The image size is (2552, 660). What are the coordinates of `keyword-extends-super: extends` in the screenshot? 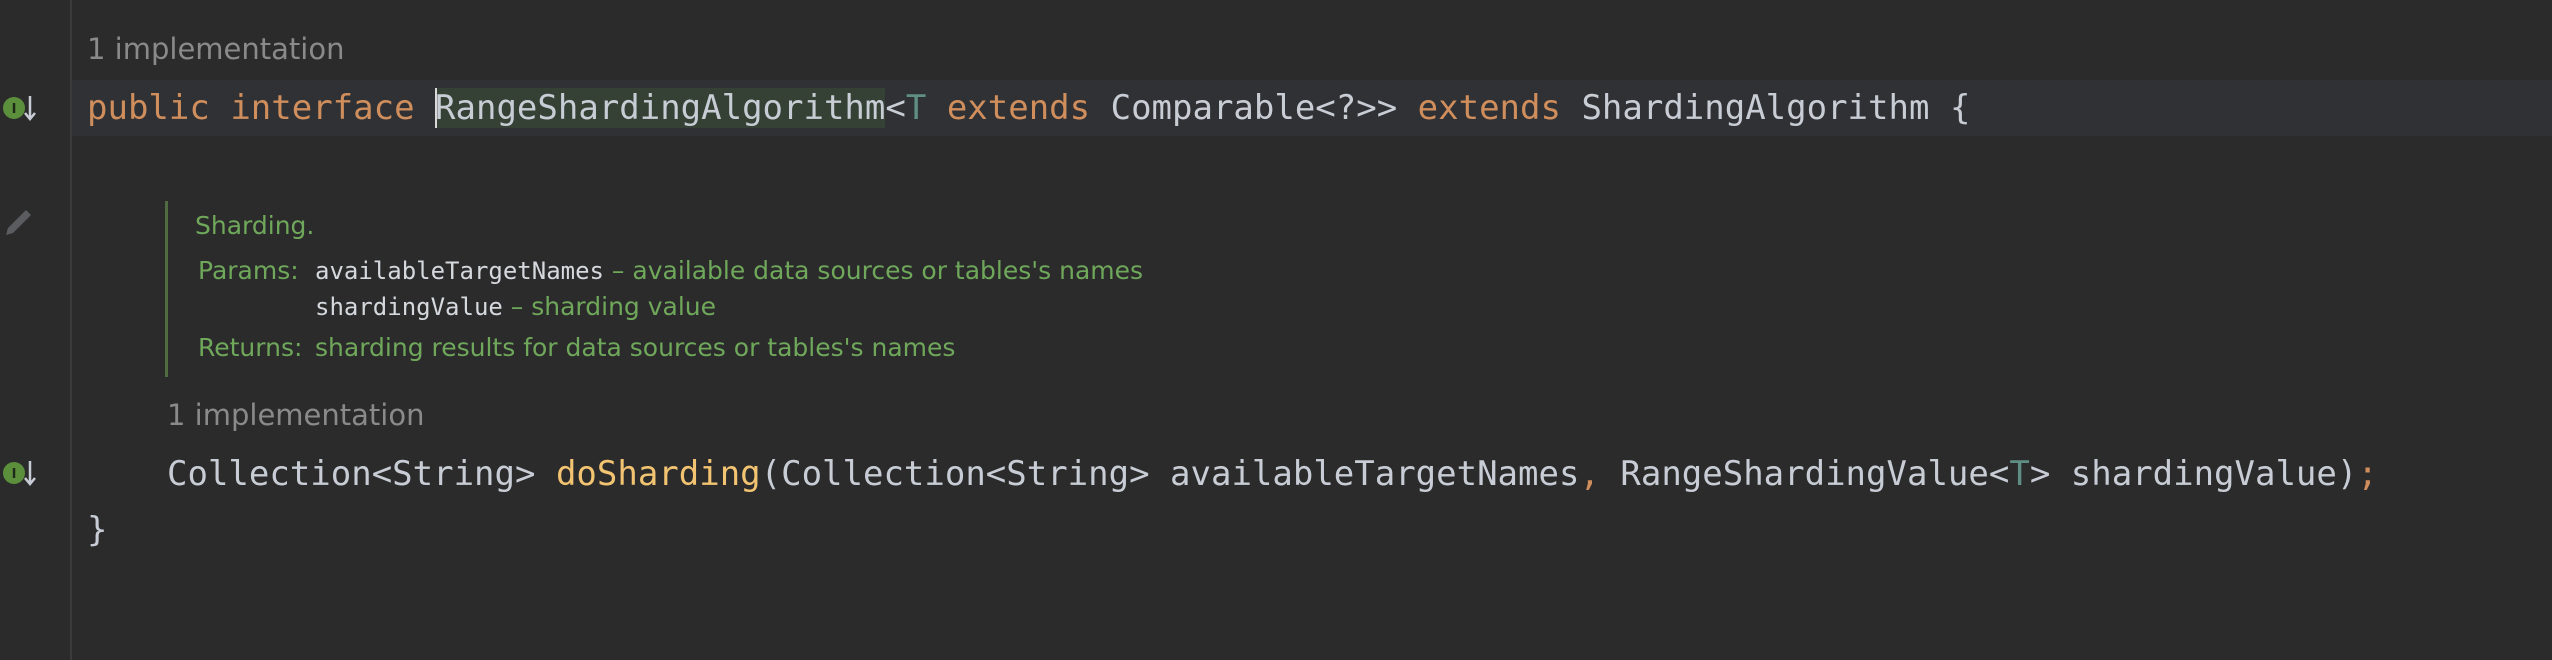 It's located at (1489, 108).